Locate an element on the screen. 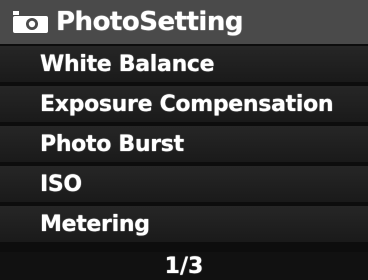  menu-item-exposure-compensation: Exposure Compensation is located at coordinates (184, 104).